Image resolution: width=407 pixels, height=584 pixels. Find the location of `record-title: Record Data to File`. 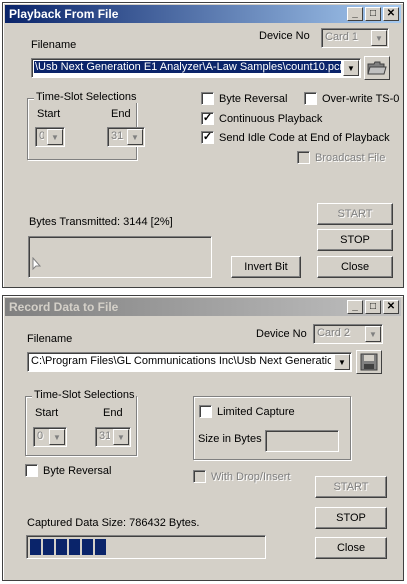

record-title: Record Data to File is located at coordinates (64, 307).